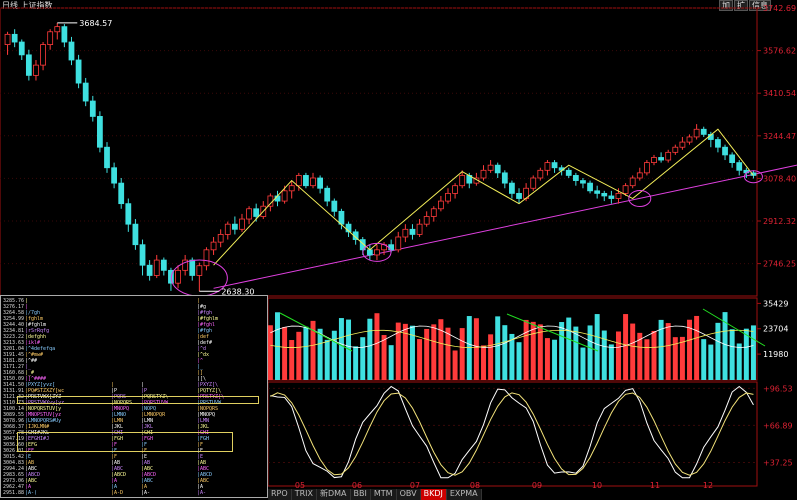  I want to click on value-area-box, so click(125, 442).